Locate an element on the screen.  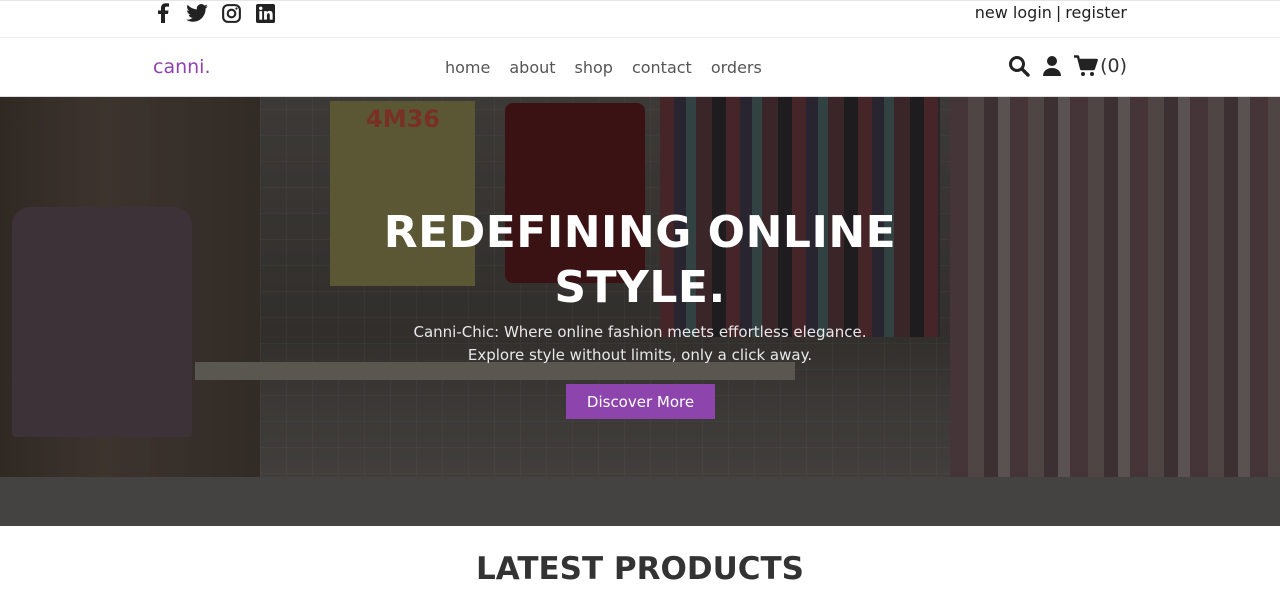
social-links is located at coordinates (214, 13).